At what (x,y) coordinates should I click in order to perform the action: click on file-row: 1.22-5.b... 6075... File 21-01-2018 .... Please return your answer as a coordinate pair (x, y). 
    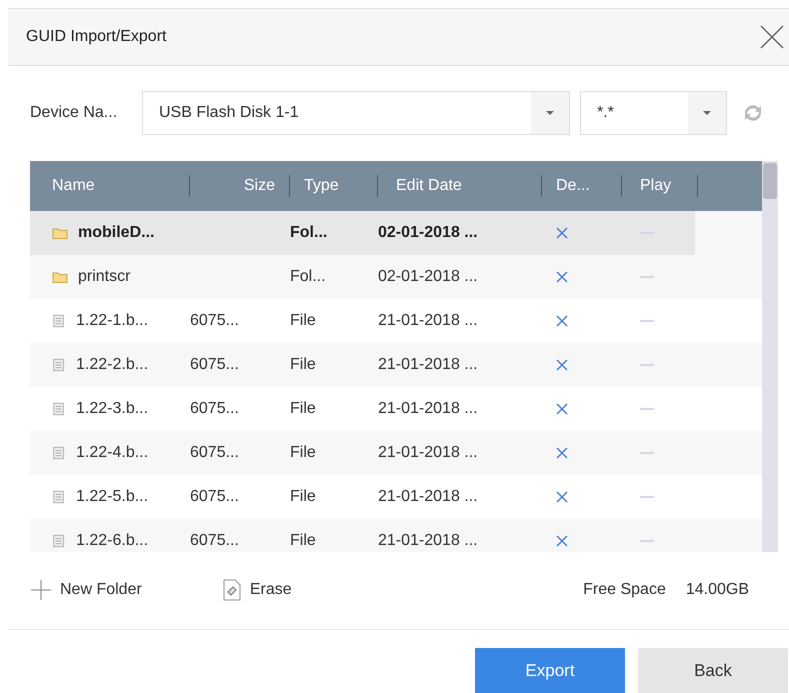
    Looking at the image, I should click on (396, 497).